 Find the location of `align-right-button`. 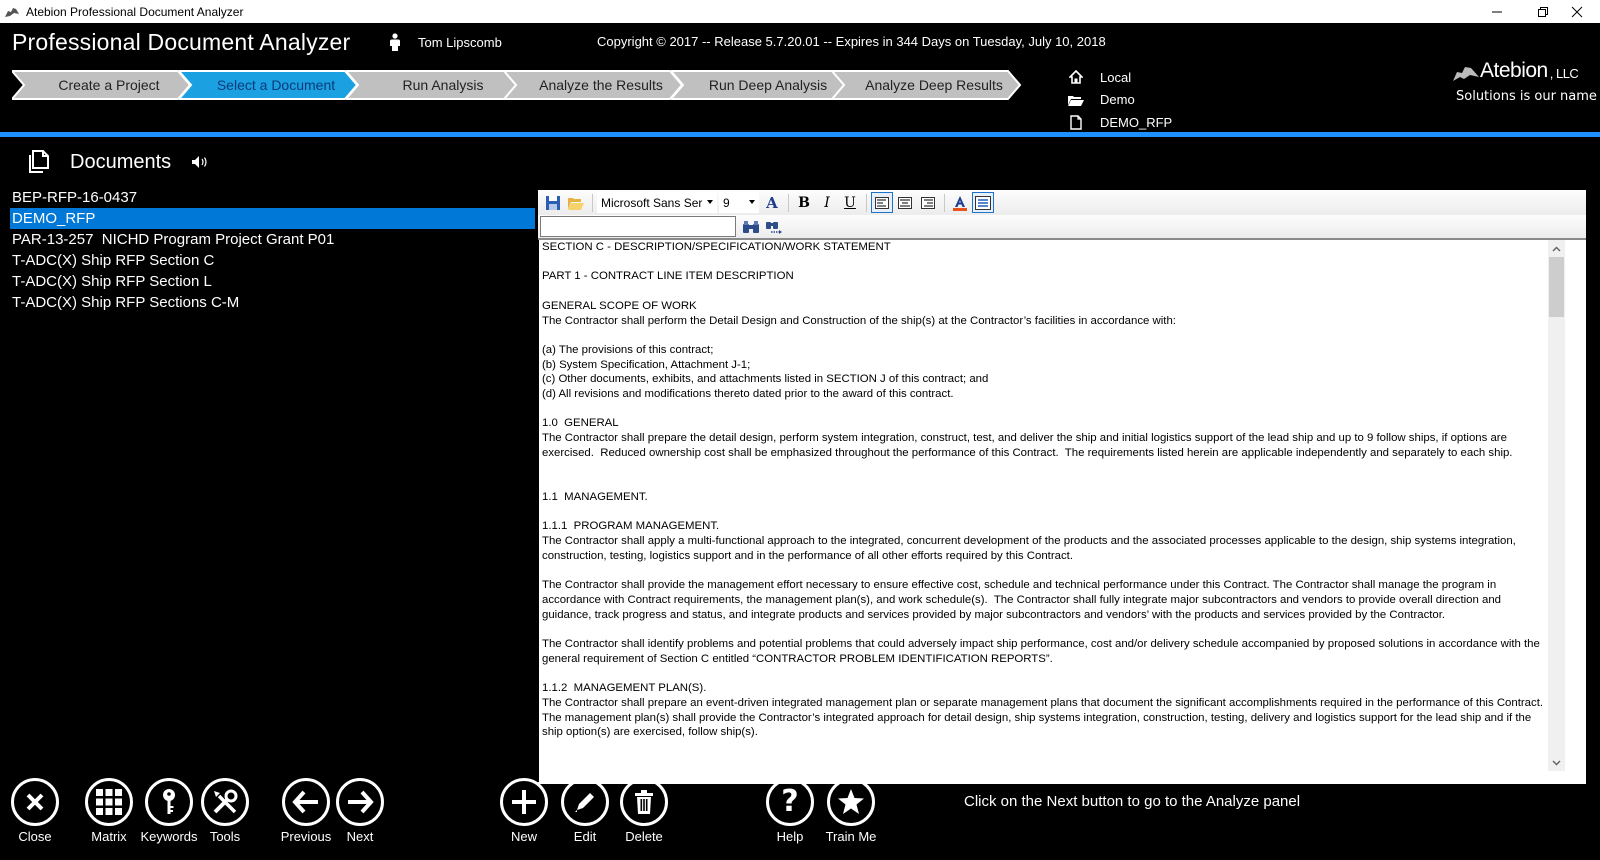

align-right-button is located at coordinates (928, 202).